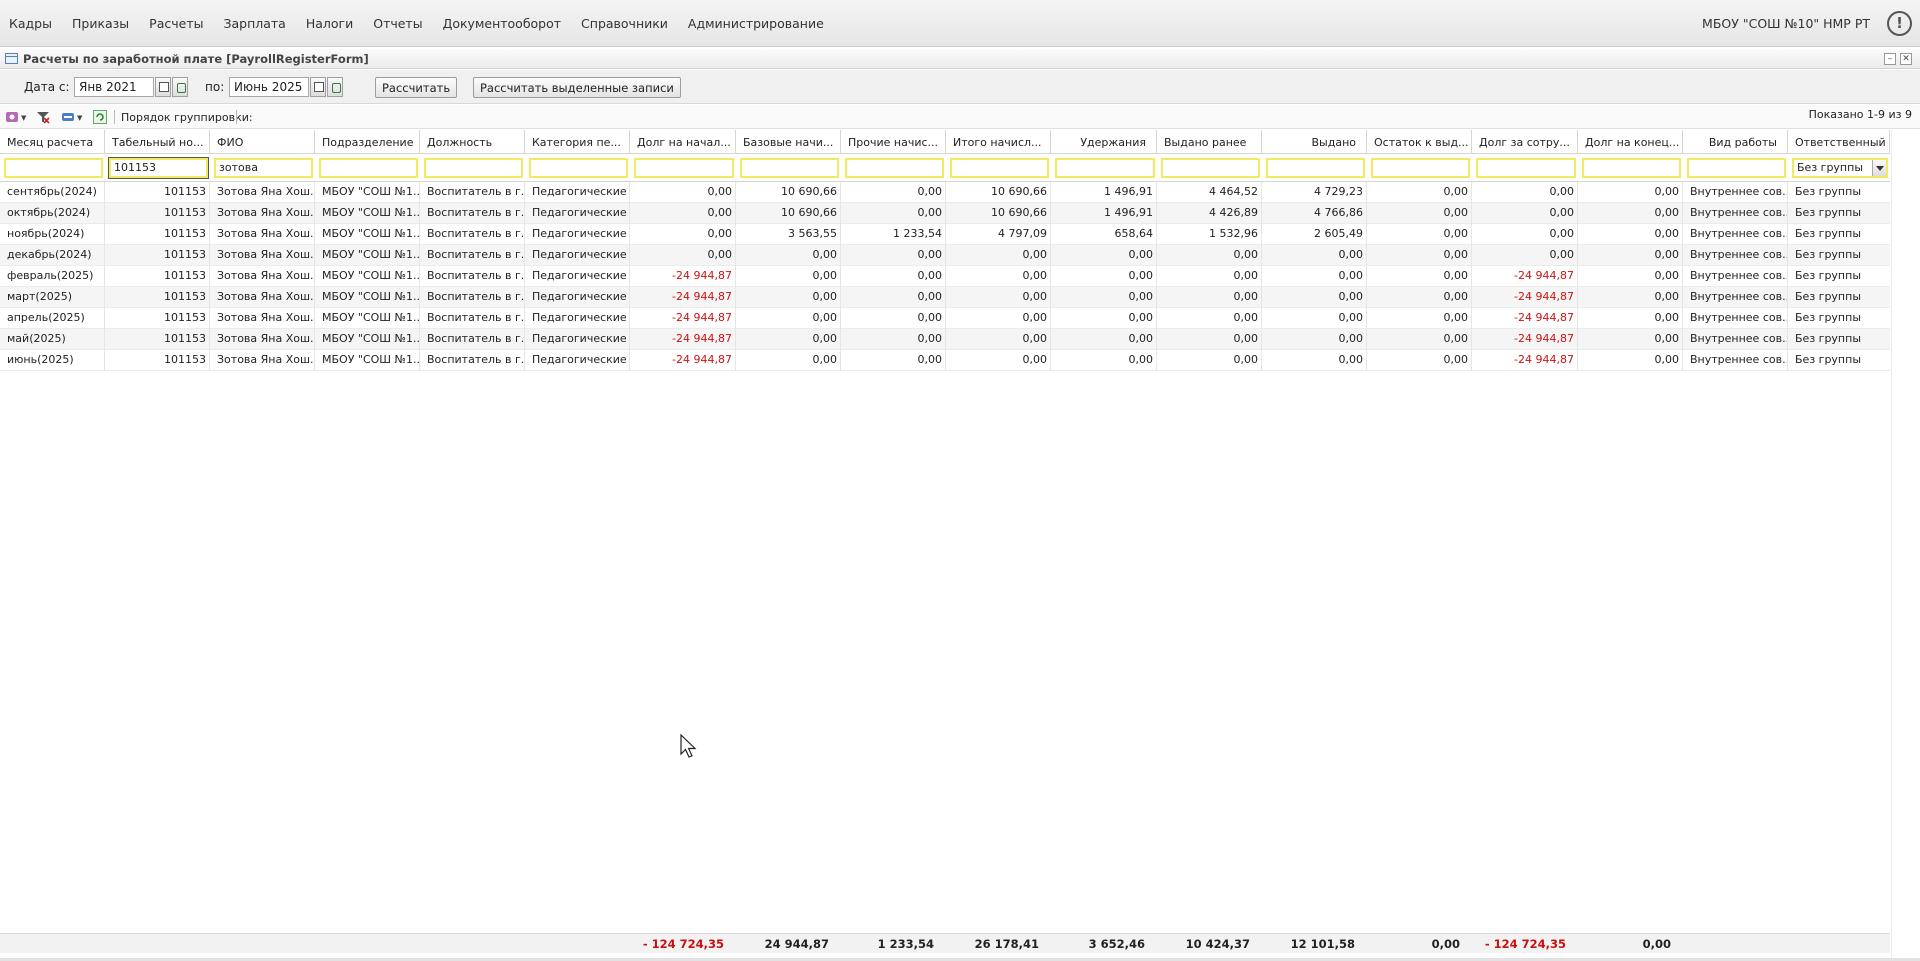 This screenshot has width=1920, height=961. Describe the element at coordinates (945, 168) in the screenshot. I see `filter-row: 101153 зотова Без группы` at that location.